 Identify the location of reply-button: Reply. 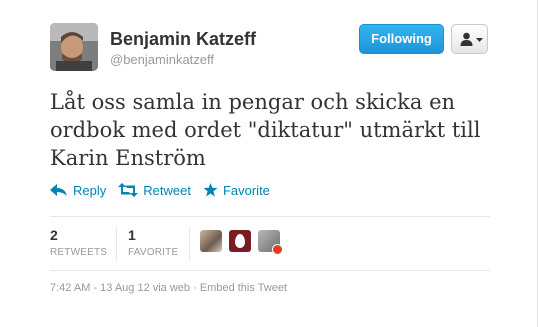
(78, 190).